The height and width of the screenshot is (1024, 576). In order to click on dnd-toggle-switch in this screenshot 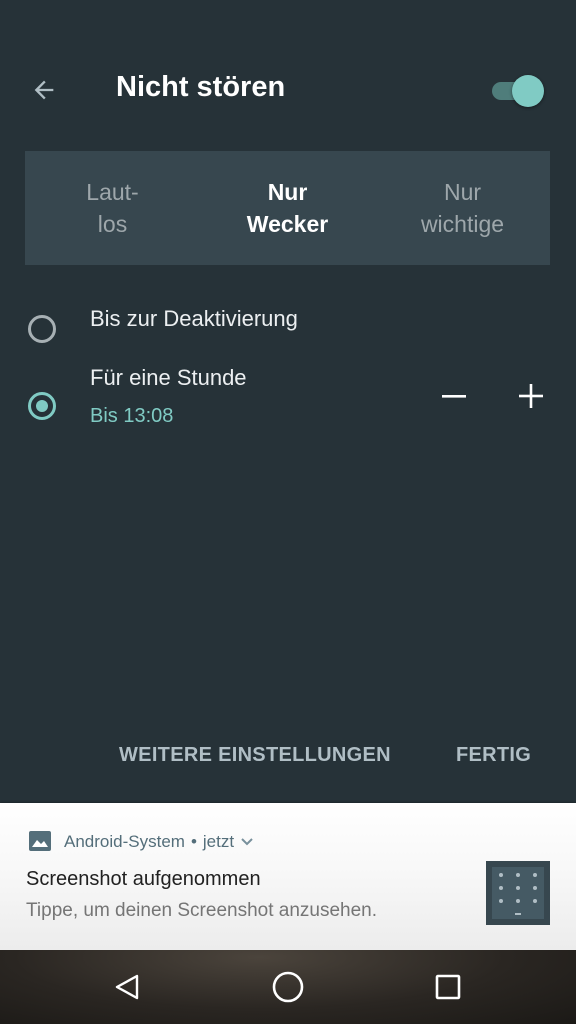, I will do `click(518, 90)`.